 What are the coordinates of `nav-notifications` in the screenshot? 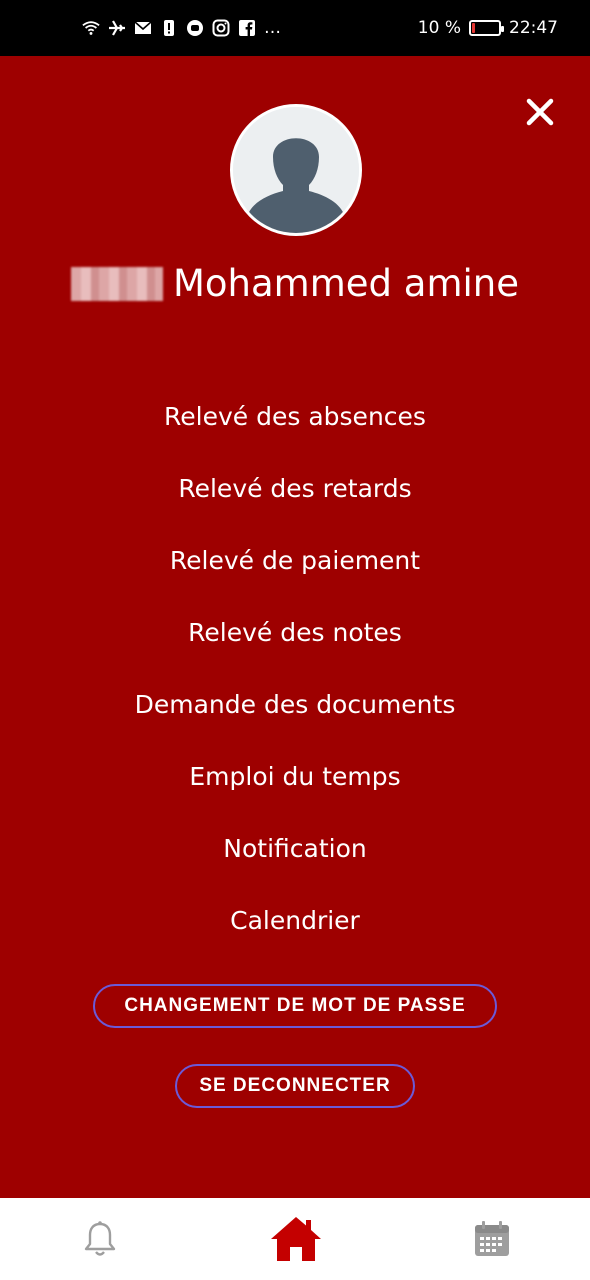 It's located at (100, 1239).